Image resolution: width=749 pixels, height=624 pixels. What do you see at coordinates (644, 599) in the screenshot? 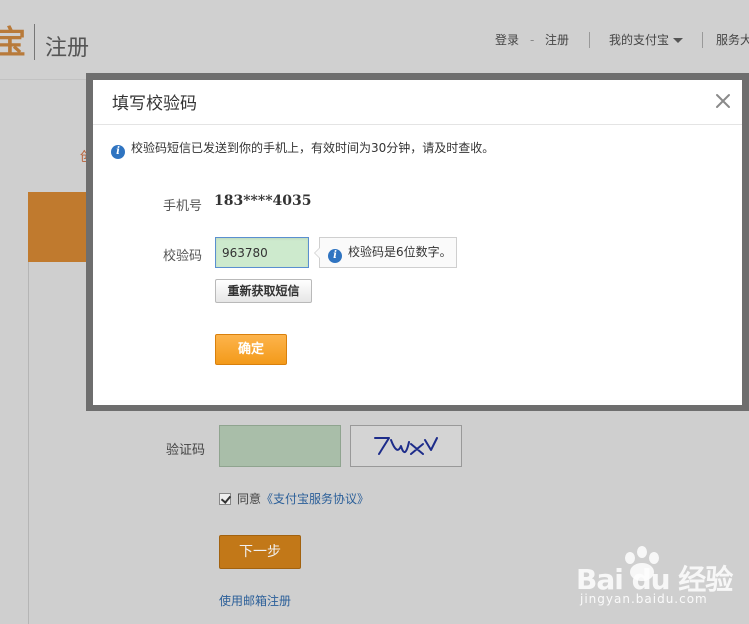
I see `watermark-url: jingyan.baidu.com` at bounding box center [644, 599].